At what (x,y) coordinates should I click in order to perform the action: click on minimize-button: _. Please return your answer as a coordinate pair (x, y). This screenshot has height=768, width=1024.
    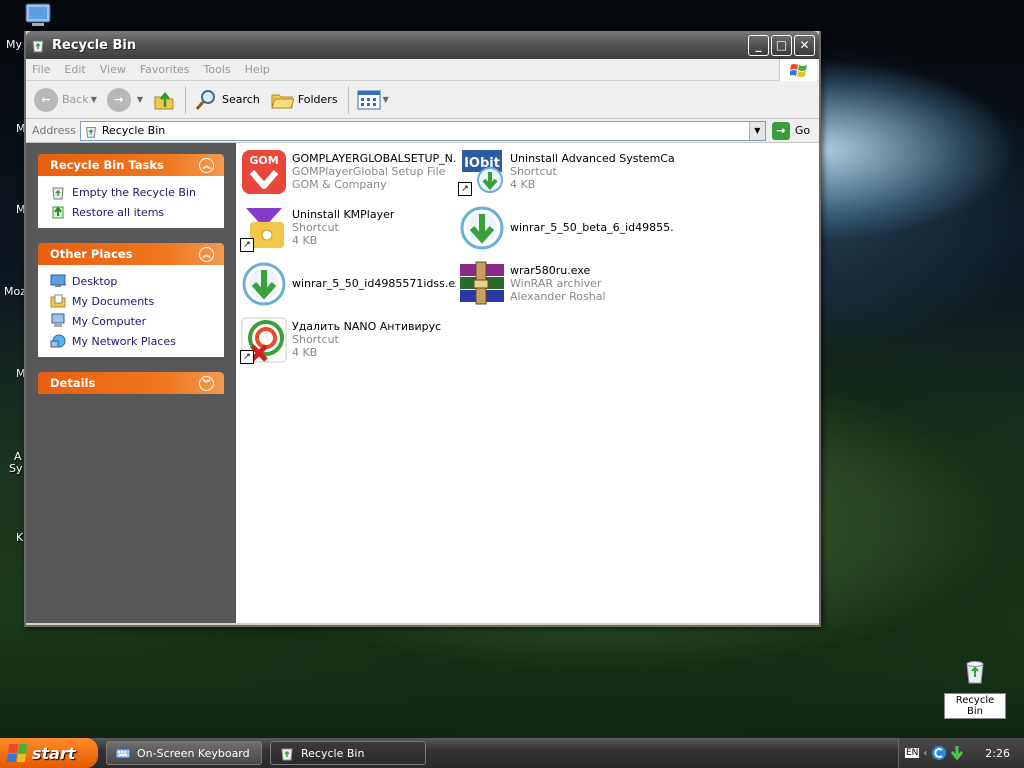
    Looking at the image, I should click on (758, 45).